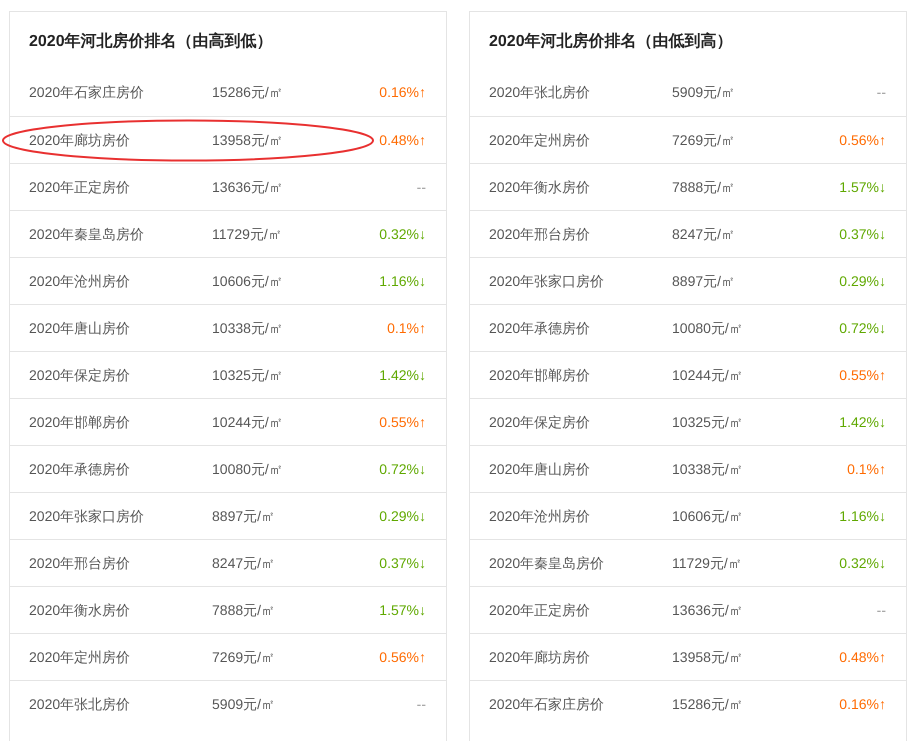 Image resolution: width=920 pixels, height=747 pixels. What do you see at coordinates (151, 41) in the screenshot?
I see `card-title: 2020年河北房价排名（由高到低）` at bounding box center [151, 41].